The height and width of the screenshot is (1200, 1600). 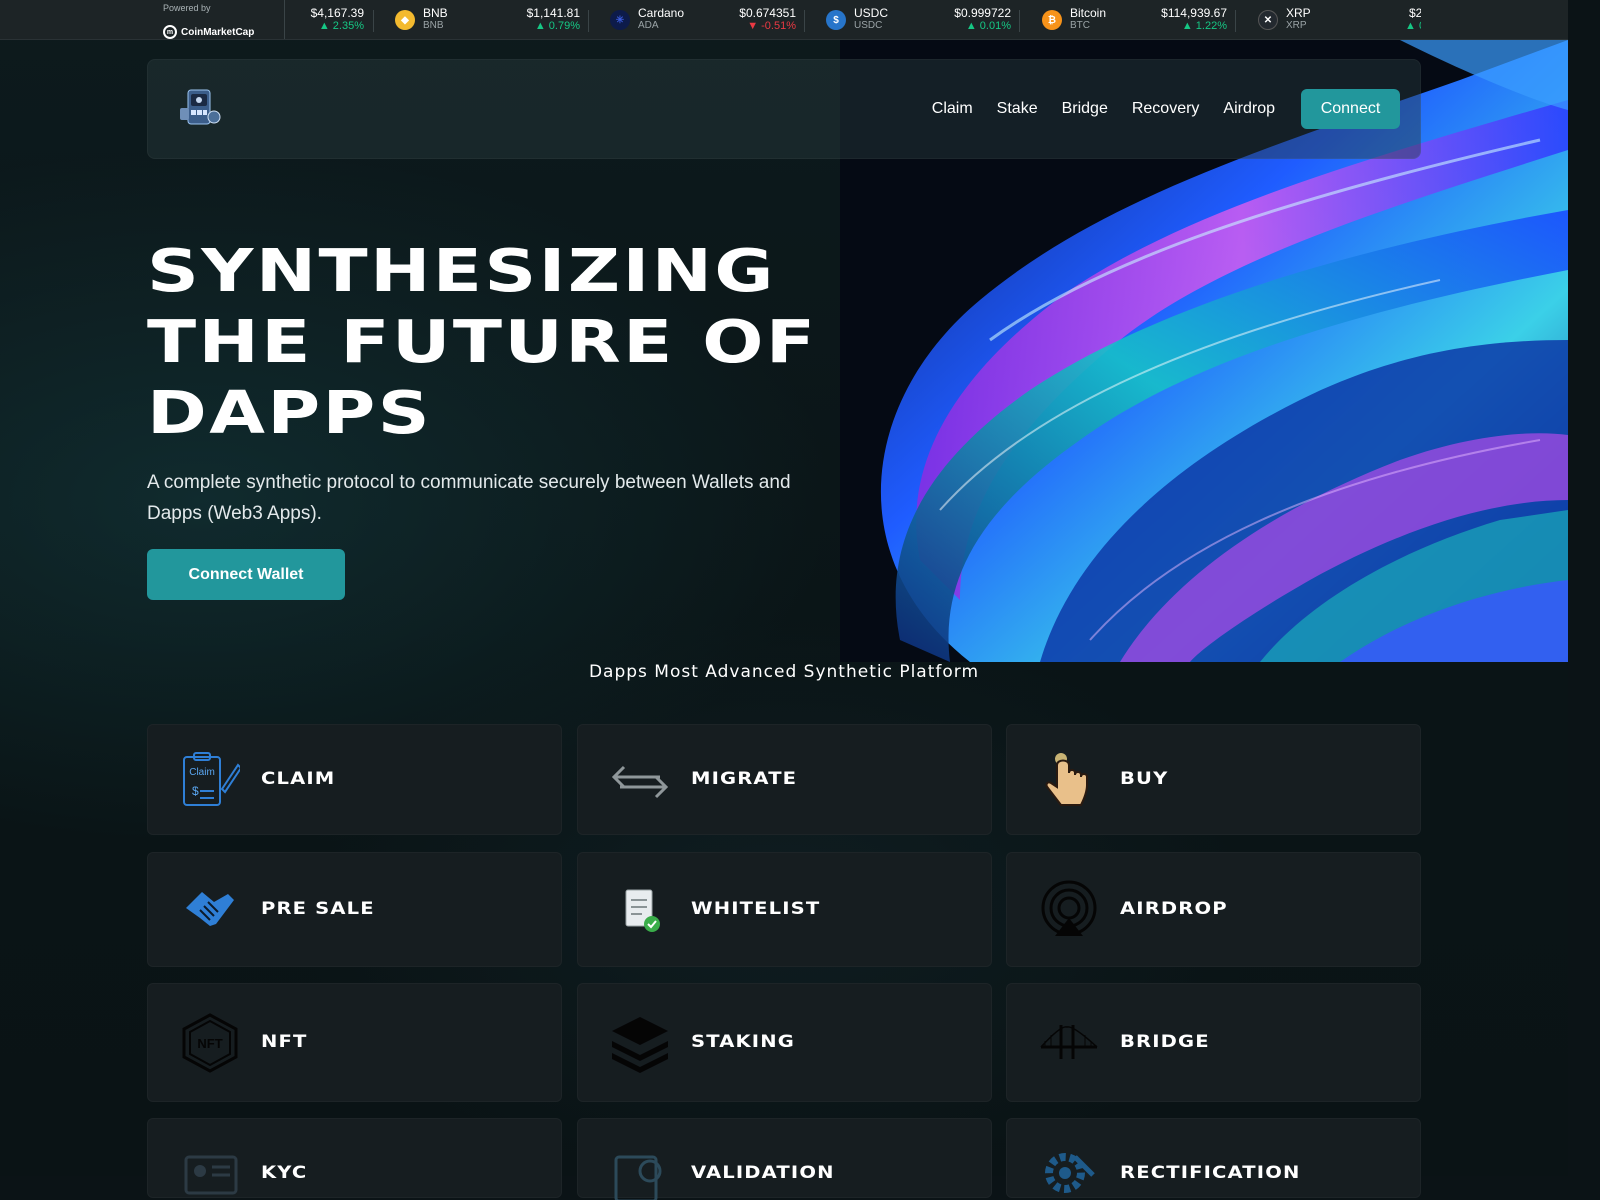 I want to click on card-buy: BUY, so click(x=1213, y=779).